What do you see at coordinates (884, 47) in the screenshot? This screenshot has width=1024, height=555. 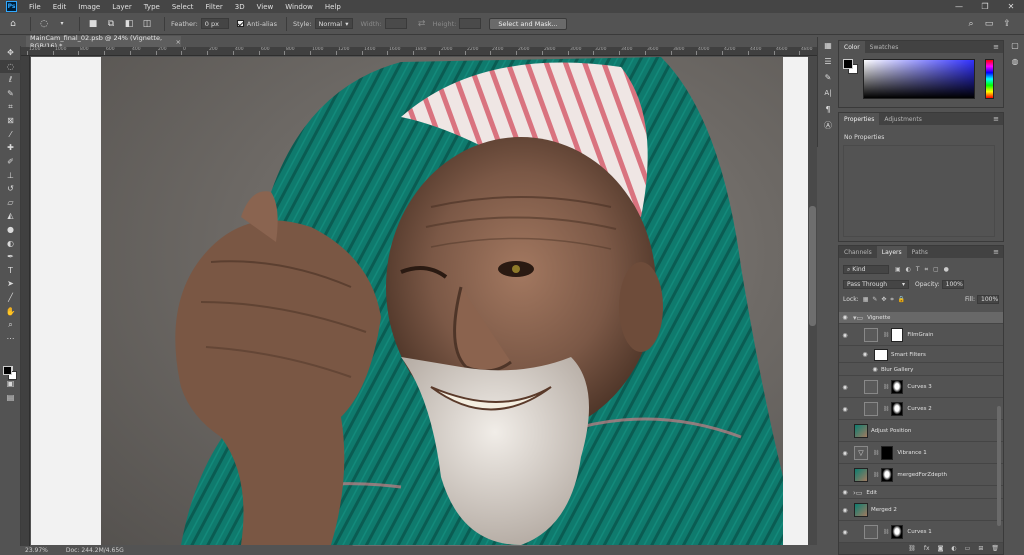 I see `tab-swatches: Swatches` at bounding box center [884, 47].